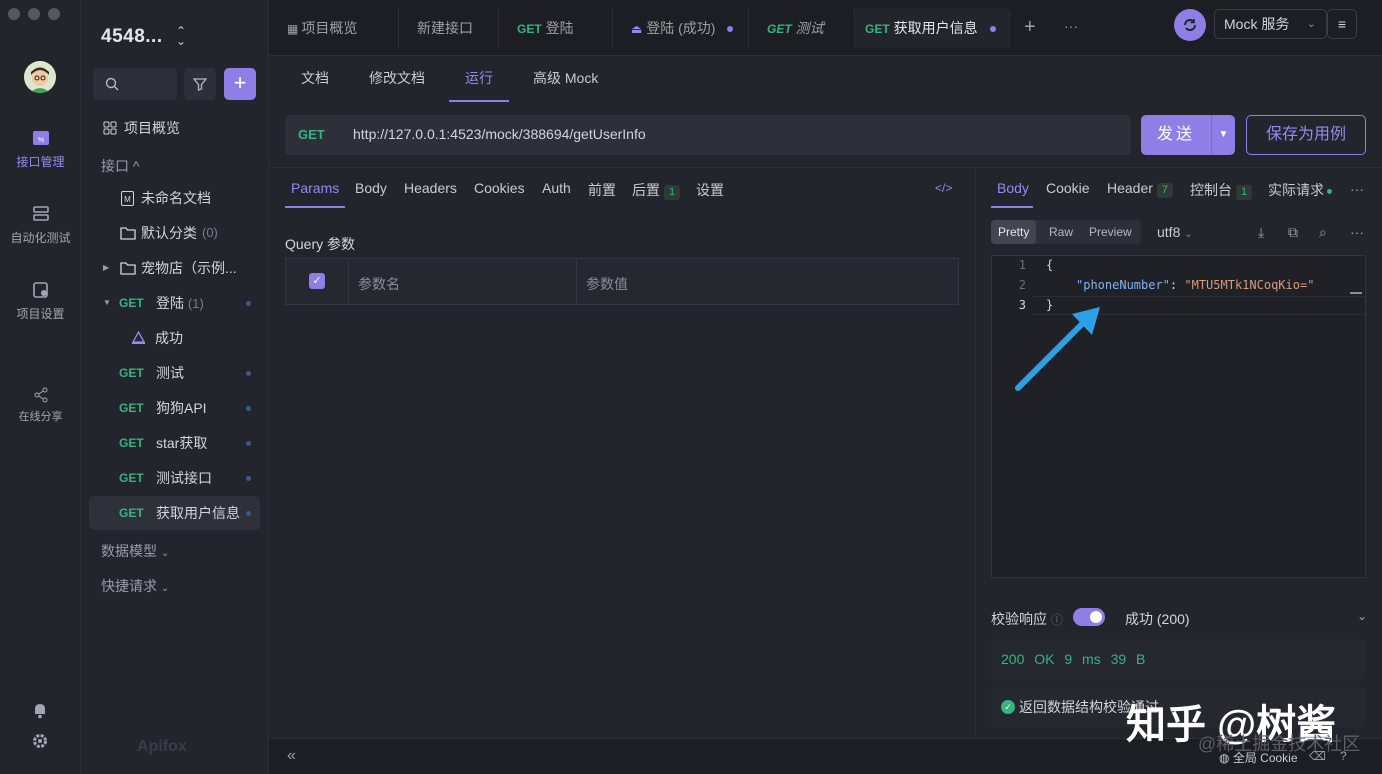  Describe the element at coordinates (430, 188) in the screenshot. I see `tab-headers: Headers` at that location.